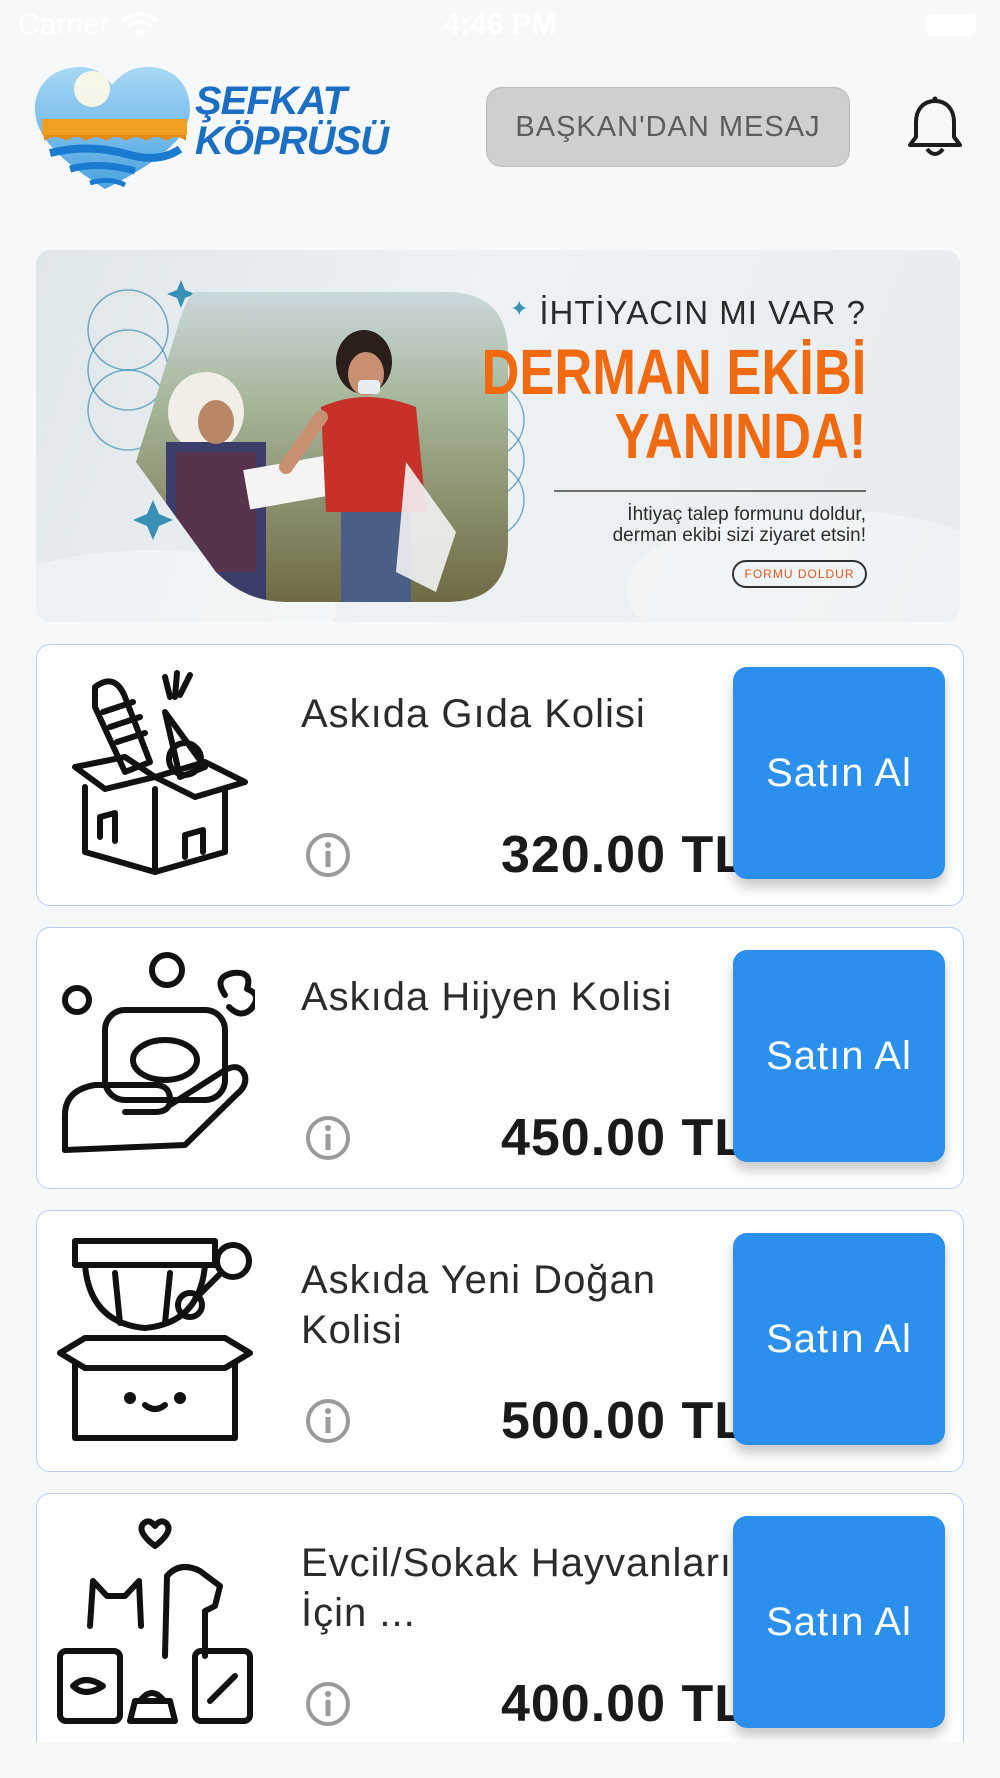 This screenshot has height=1778, width=1000. Describe the element at coordinates (710, 491) in the screenshot. I see `banner-divider` at that location.